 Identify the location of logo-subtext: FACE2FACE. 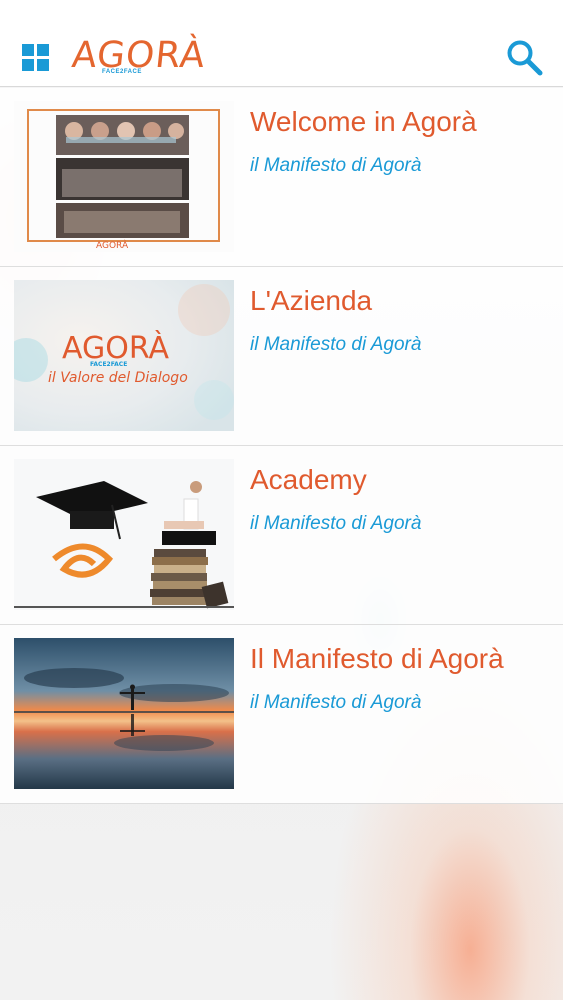
(122, 72).